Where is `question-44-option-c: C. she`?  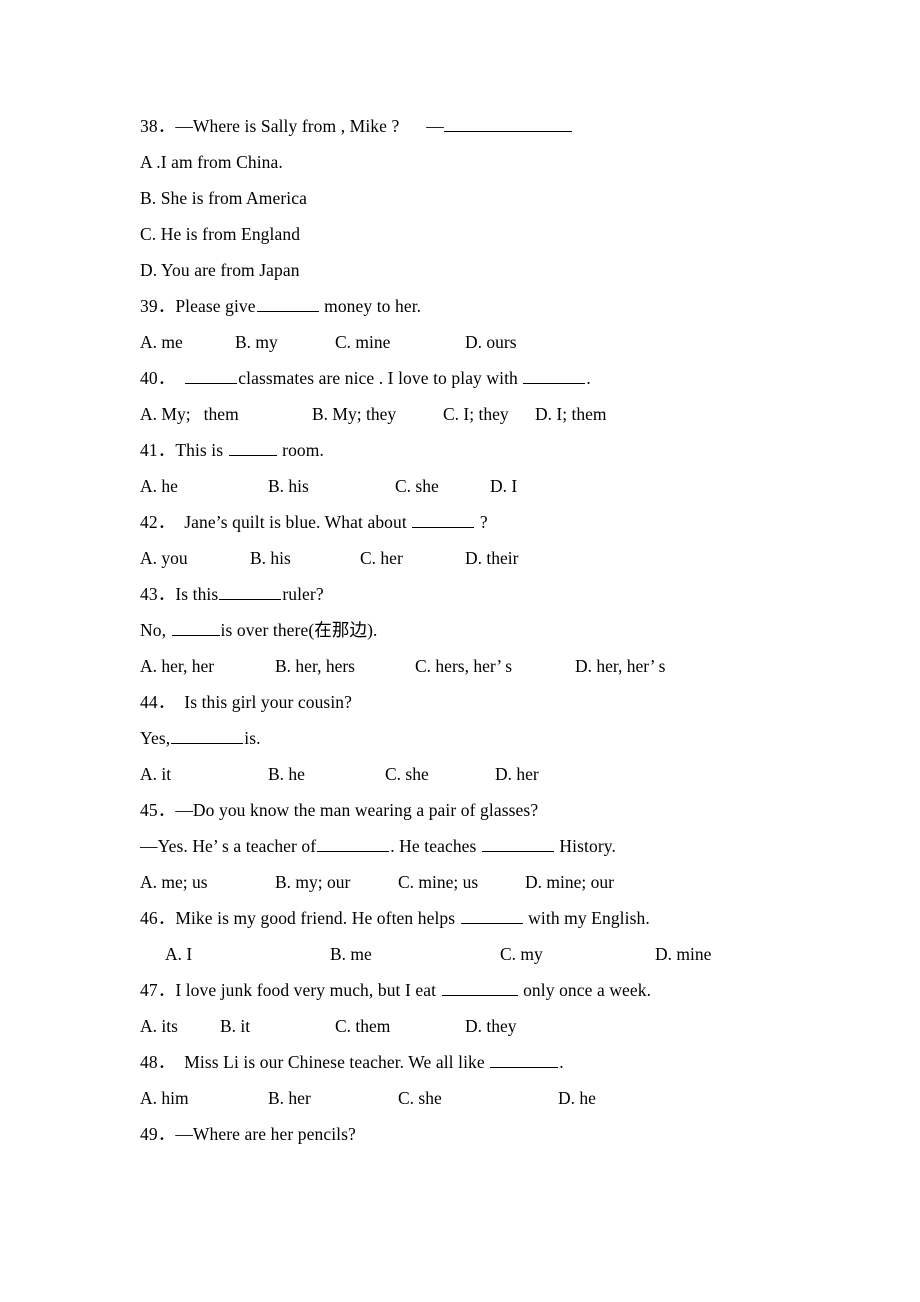
question-44-option-c: C. she is located at coordinates (407, 774).